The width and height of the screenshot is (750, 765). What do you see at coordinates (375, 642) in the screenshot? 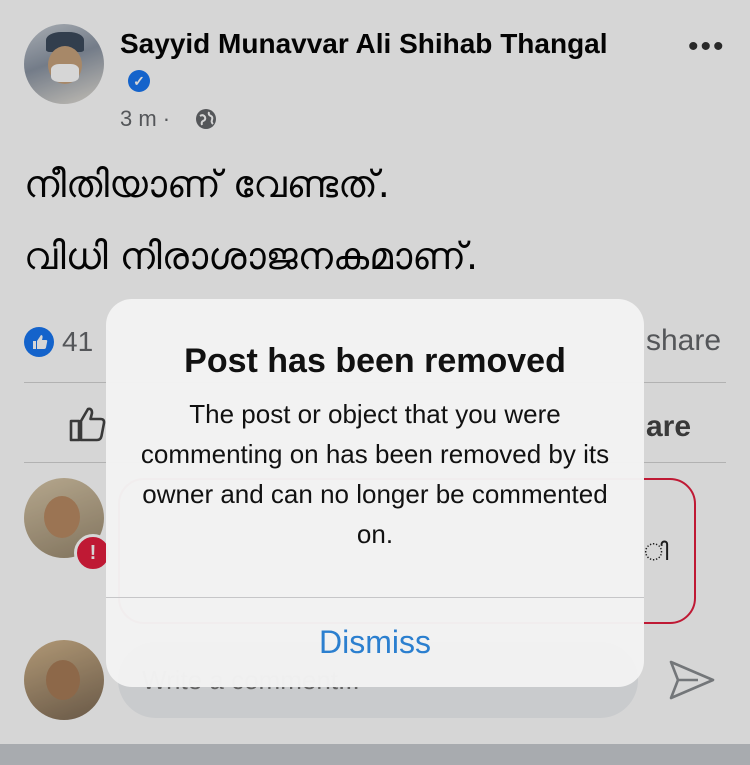
I see `dismiss-button: Dismiss` at bounding box center [375, 642].